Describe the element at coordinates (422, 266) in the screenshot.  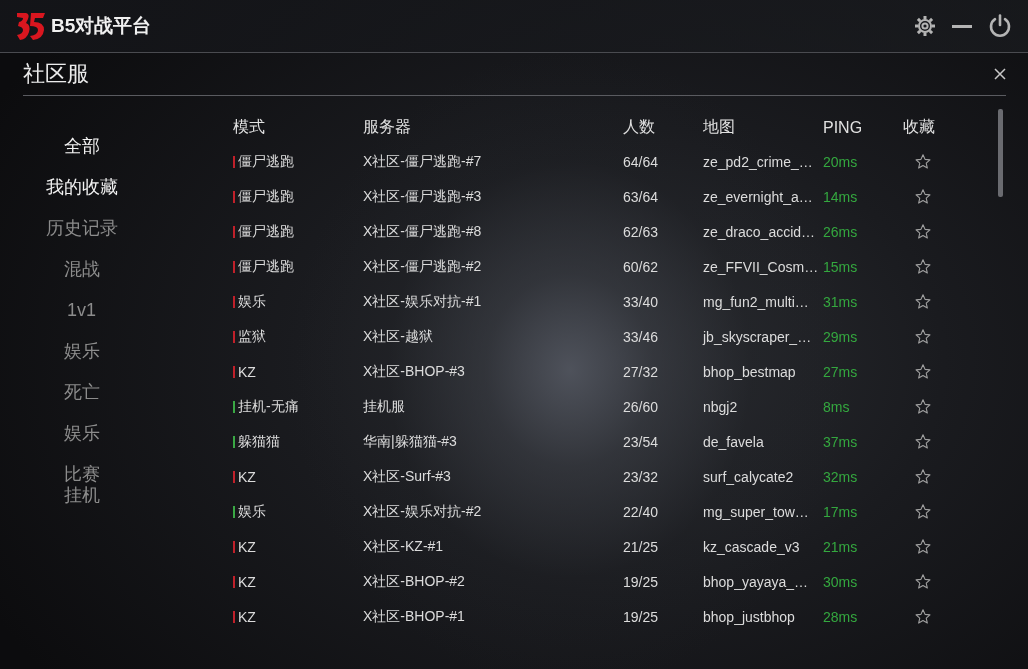
I see `table-cell: X社区-僵尸逃跑-#2` at that location.